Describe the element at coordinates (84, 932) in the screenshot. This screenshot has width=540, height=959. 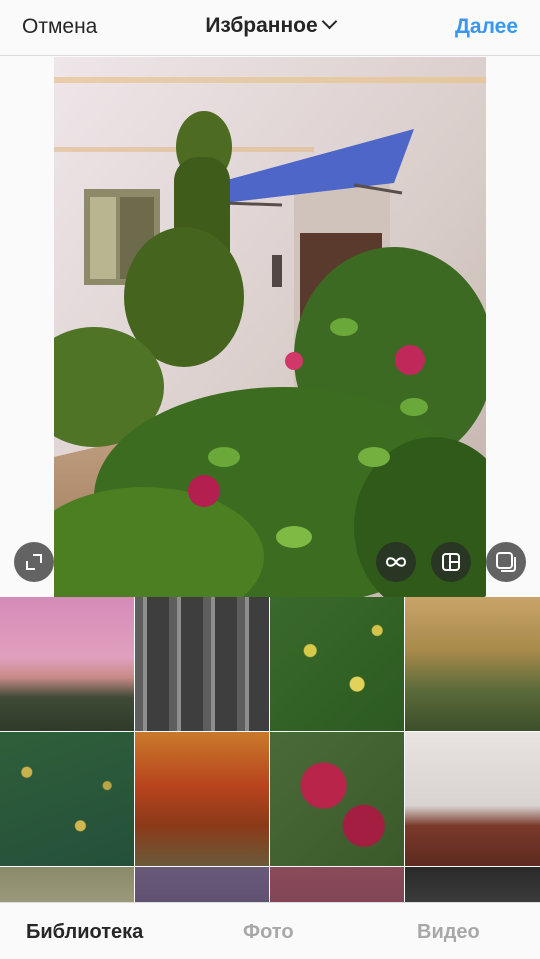
I see `tab-library: Библиотека` at that location.